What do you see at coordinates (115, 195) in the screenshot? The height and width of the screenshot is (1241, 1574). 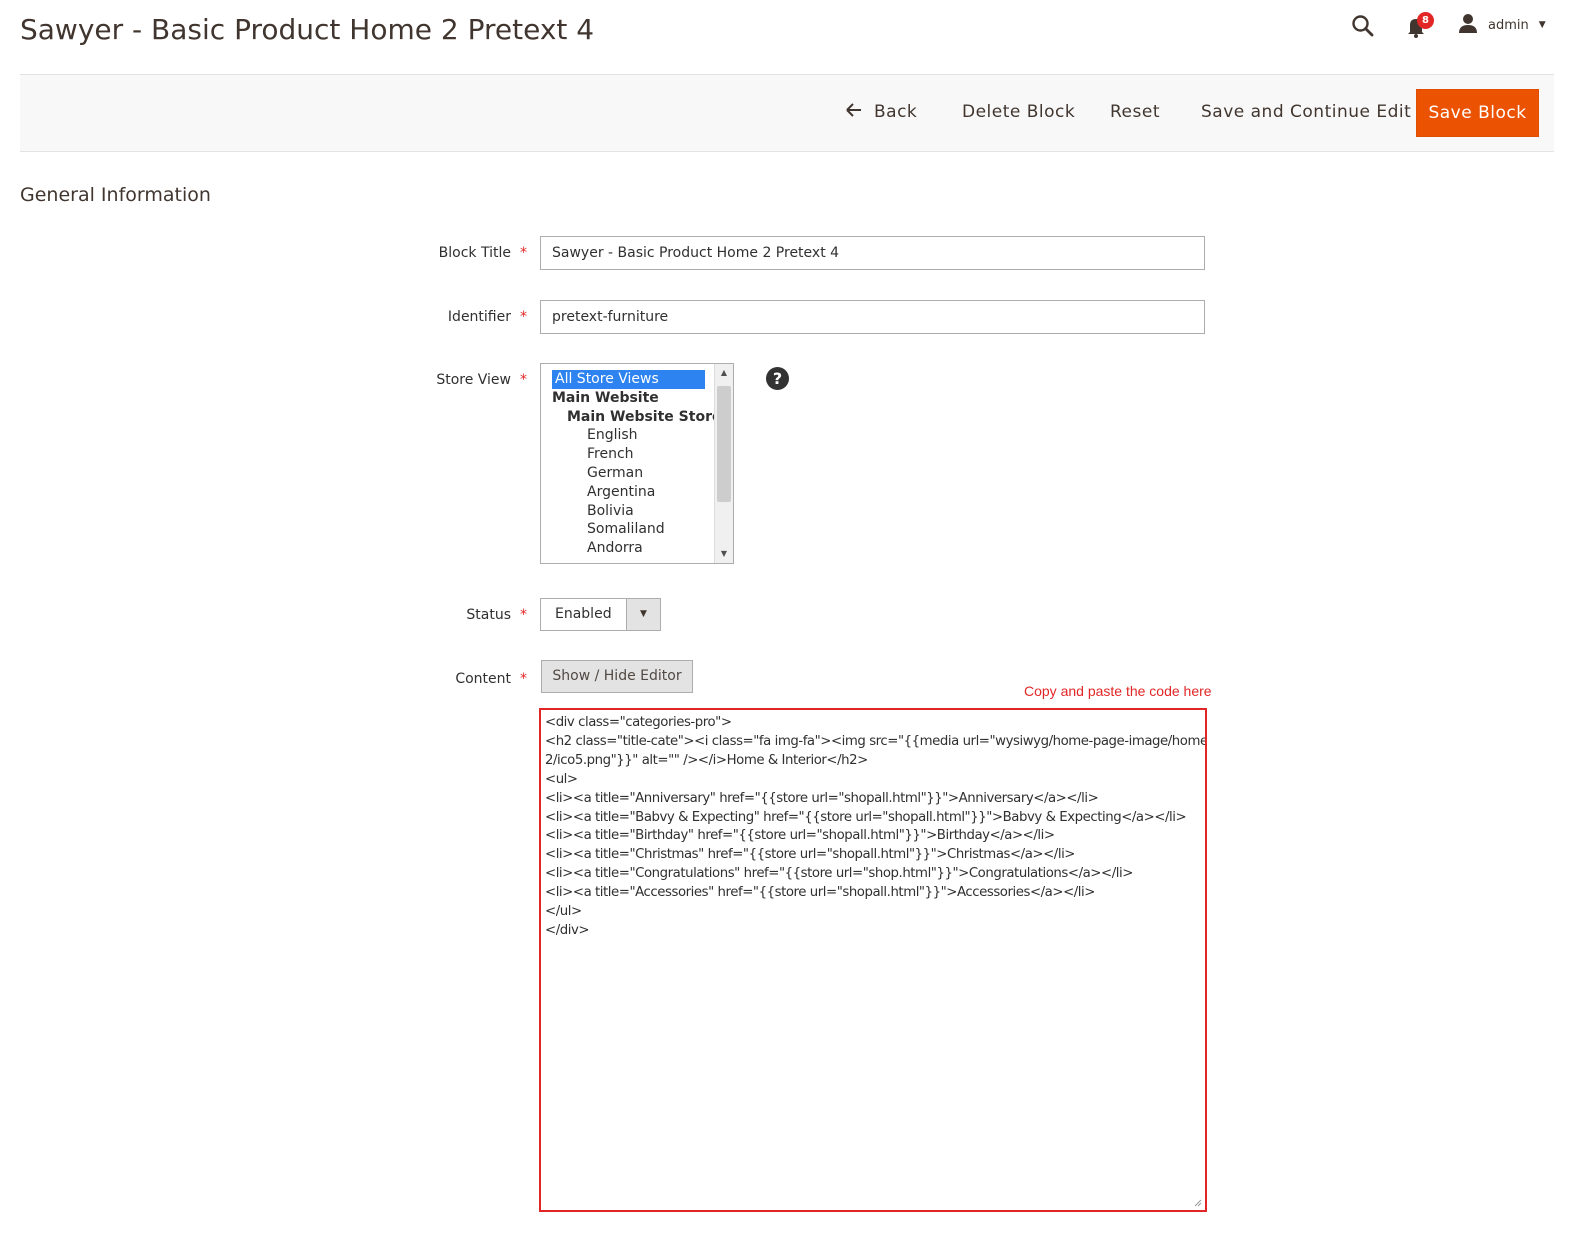 I see `section-title: General Information` at bounding box center [115, 195].